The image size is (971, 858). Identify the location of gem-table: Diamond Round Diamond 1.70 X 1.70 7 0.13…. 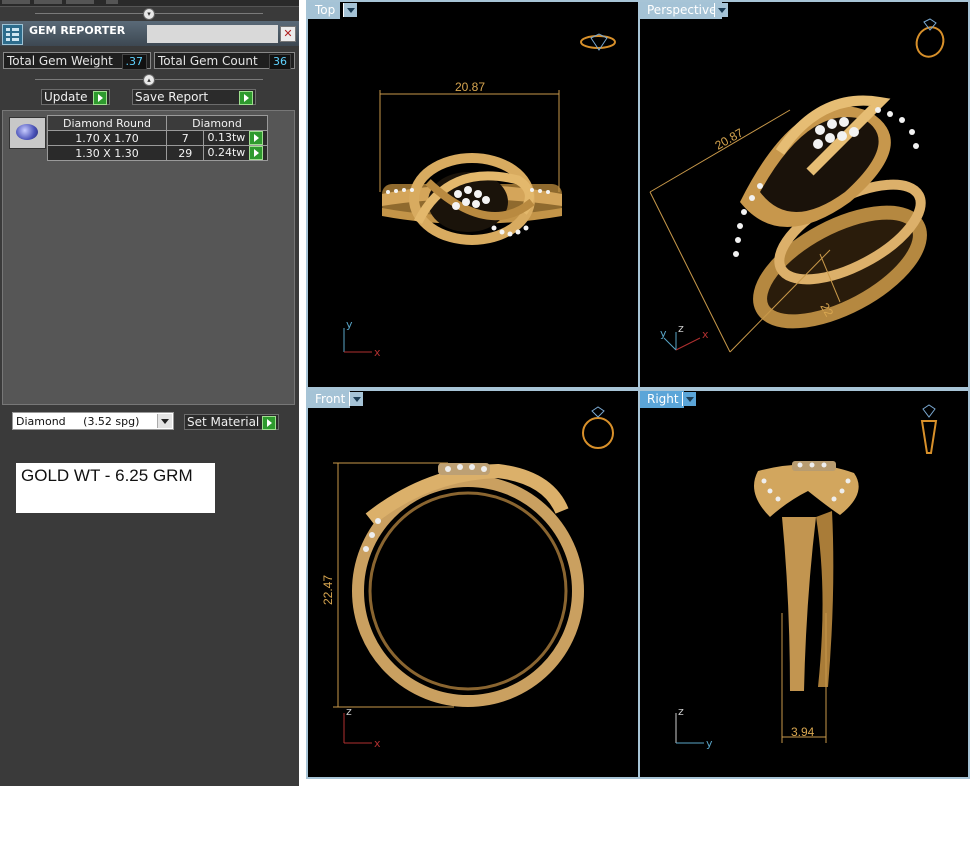
(157, 138).